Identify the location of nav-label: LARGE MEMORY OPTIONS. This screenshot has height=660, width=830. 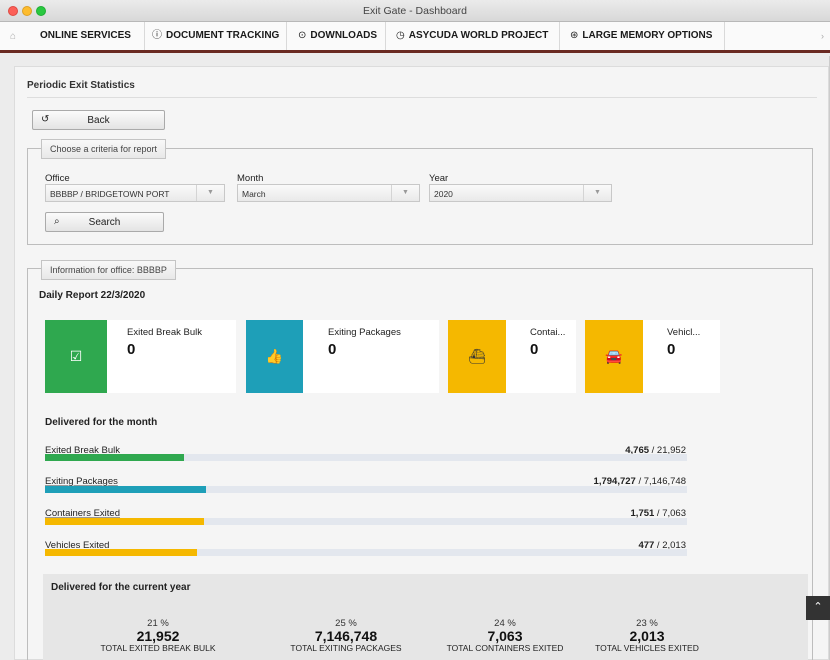
(647, 35).